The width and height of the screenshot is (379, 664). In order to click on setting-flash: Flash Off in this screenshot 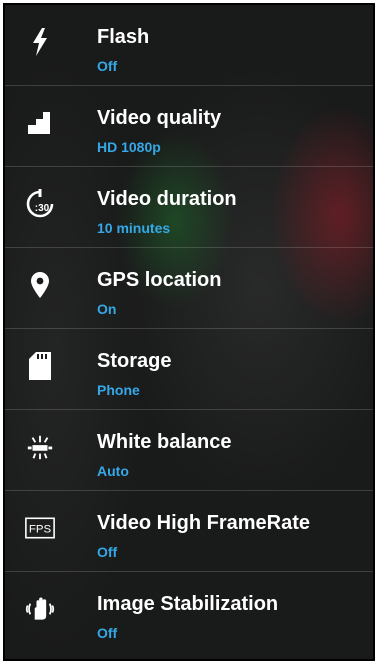, I will do `click(189, 45)`.